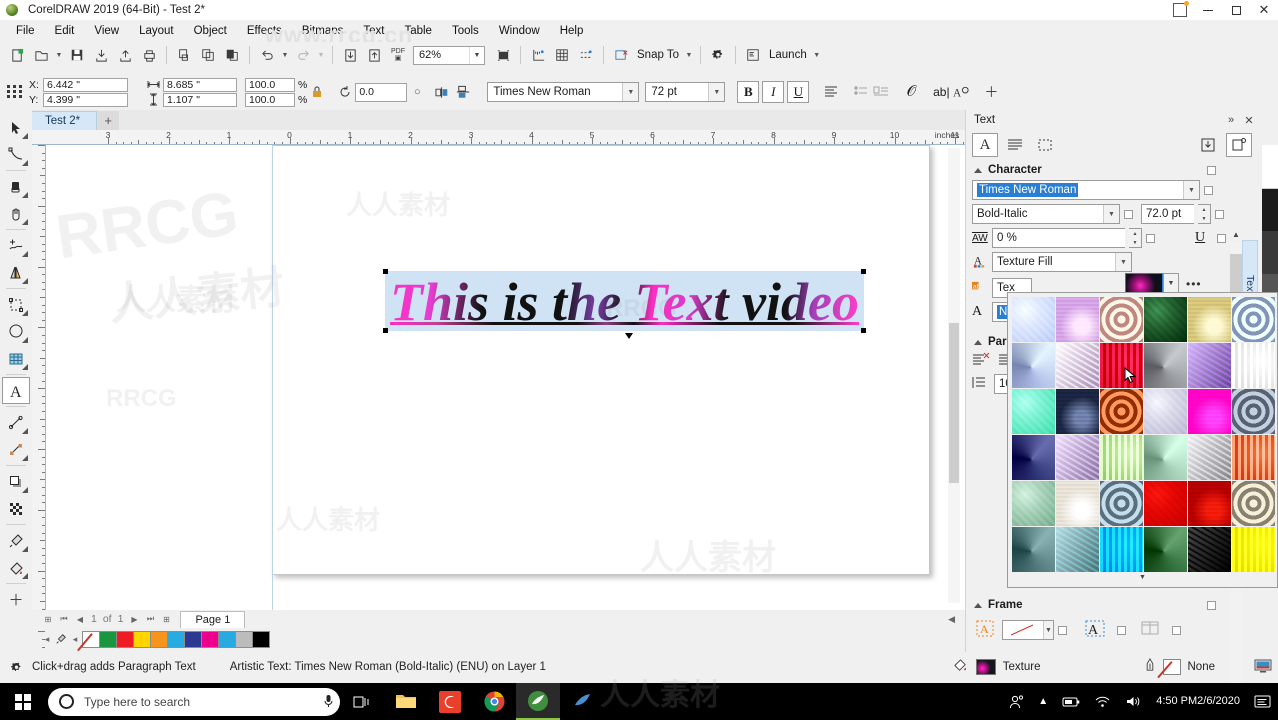 The height and width of the screenshot is (720, 1278). What do you see at coordinates (1171, 283) in the screenshot?
I see `texture-chevron-down-icon: ▼` at bounding box center [1171, 283].